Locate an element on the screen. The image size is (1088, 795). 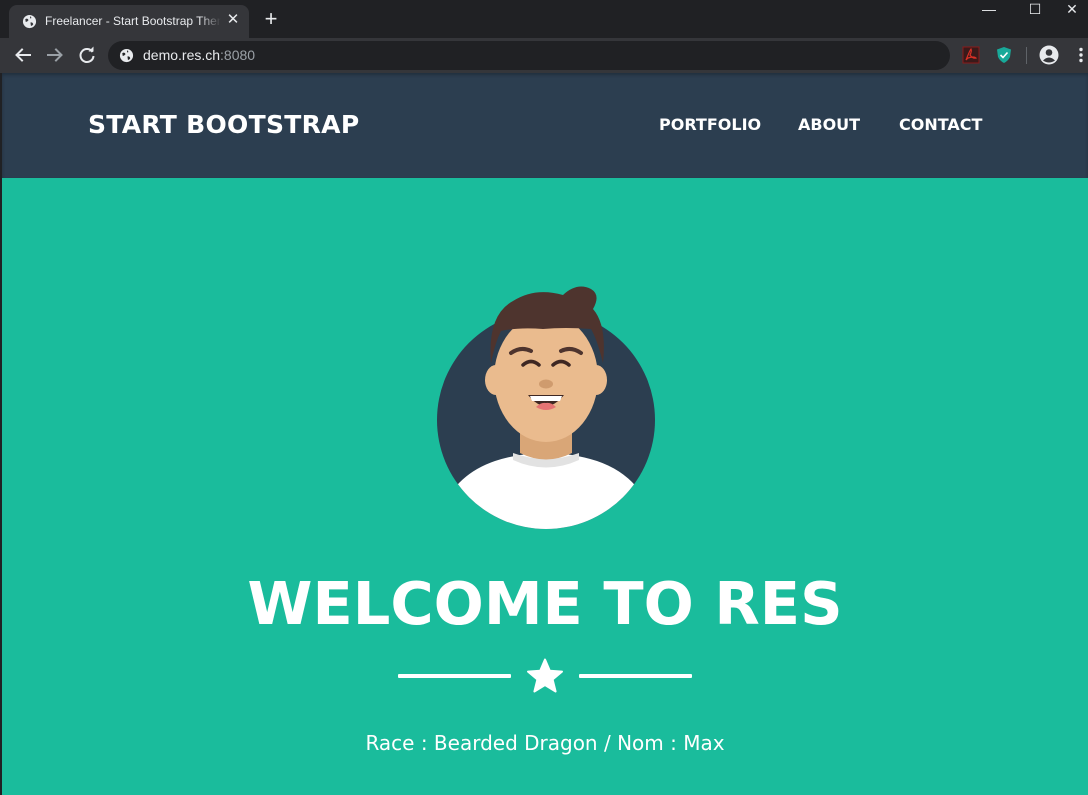
tab-close-button: ✕ is located at coordinates (233, 20).